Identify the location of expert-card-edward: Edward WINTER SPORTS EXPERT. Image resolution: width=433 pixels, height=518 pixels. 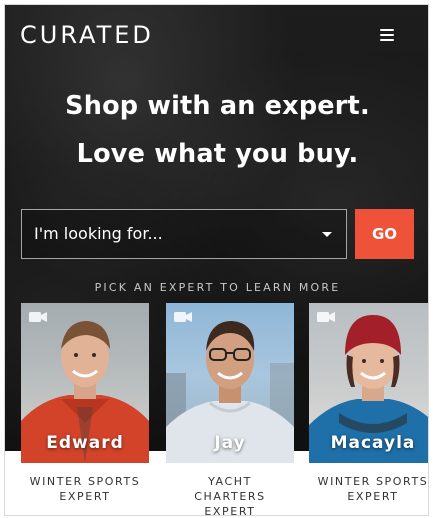
(85, 403).